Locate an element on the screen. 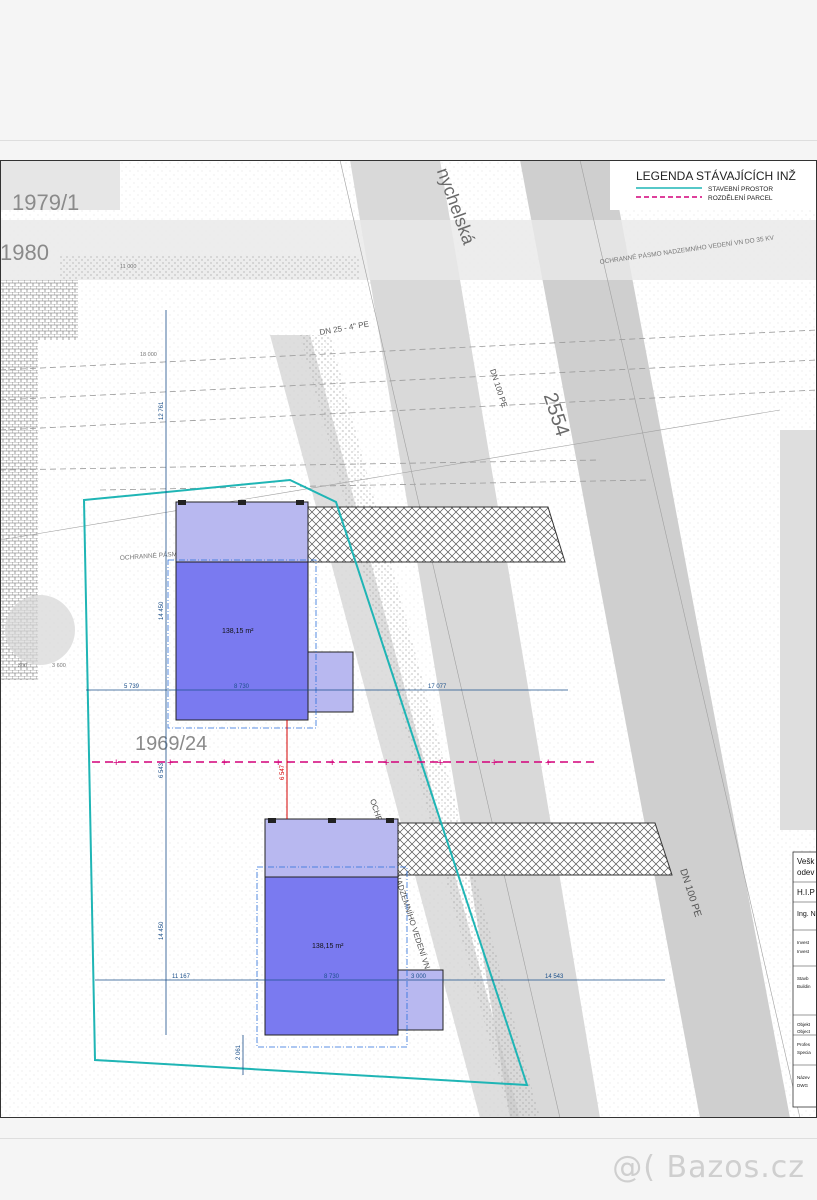  dim-3000: 3 000 is located at coordinates (419, 977).